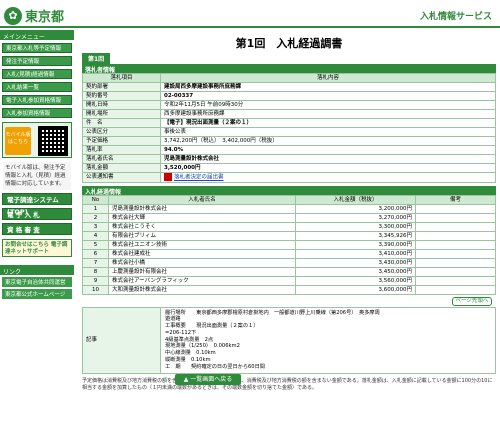  I want to click on links-title: リンク, so click(37, 270).